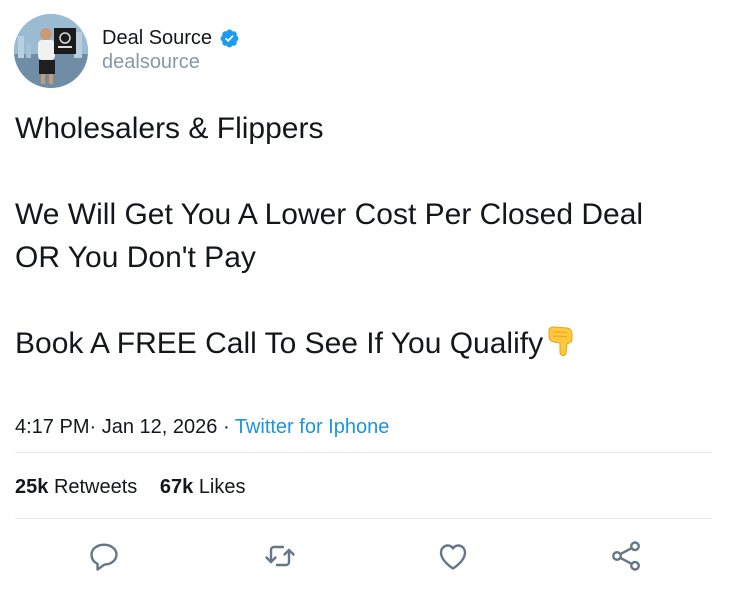 The image size is (729, 601). Describe the element at coordinates (364, 51) in the screenshot. I see `tweet-header: Deal Source dealsource` at that location.